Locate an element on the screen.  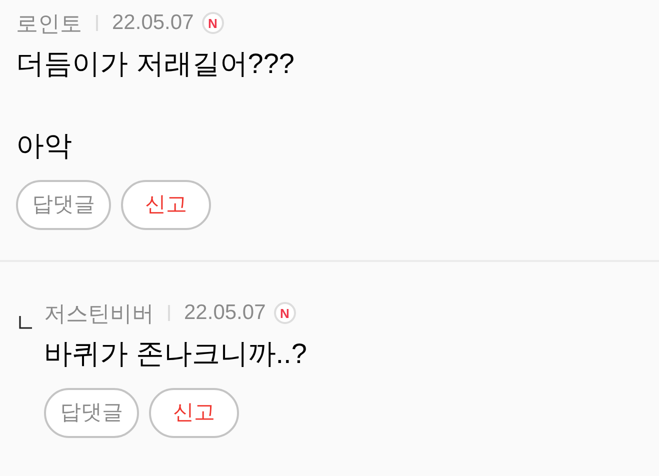
reply-indicator-icon is located at coordinates (25, 322).